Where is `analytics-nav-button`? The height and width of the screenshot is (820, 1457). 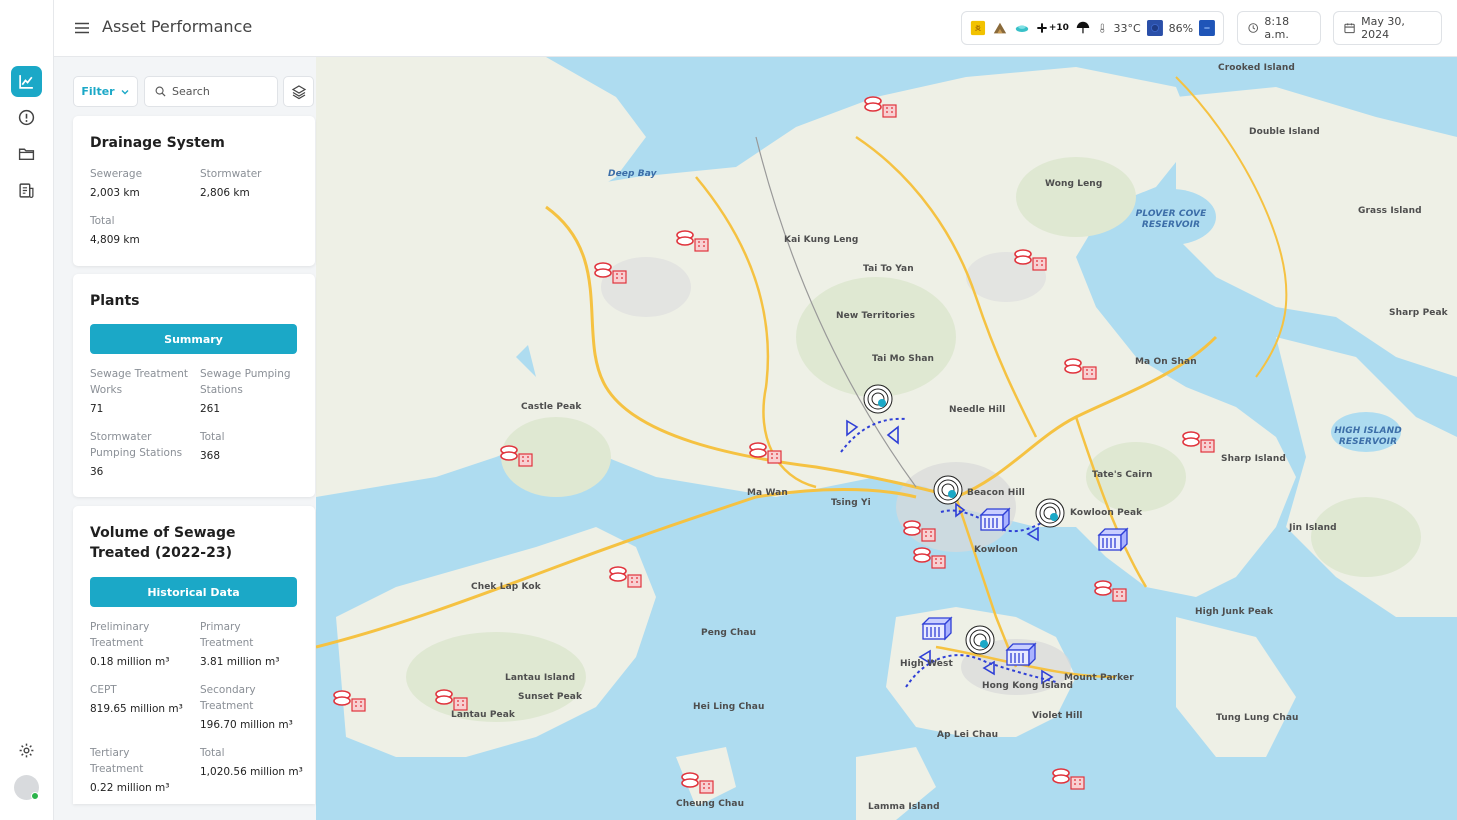
analytics-nav-button is located at coordinates (26, 81).